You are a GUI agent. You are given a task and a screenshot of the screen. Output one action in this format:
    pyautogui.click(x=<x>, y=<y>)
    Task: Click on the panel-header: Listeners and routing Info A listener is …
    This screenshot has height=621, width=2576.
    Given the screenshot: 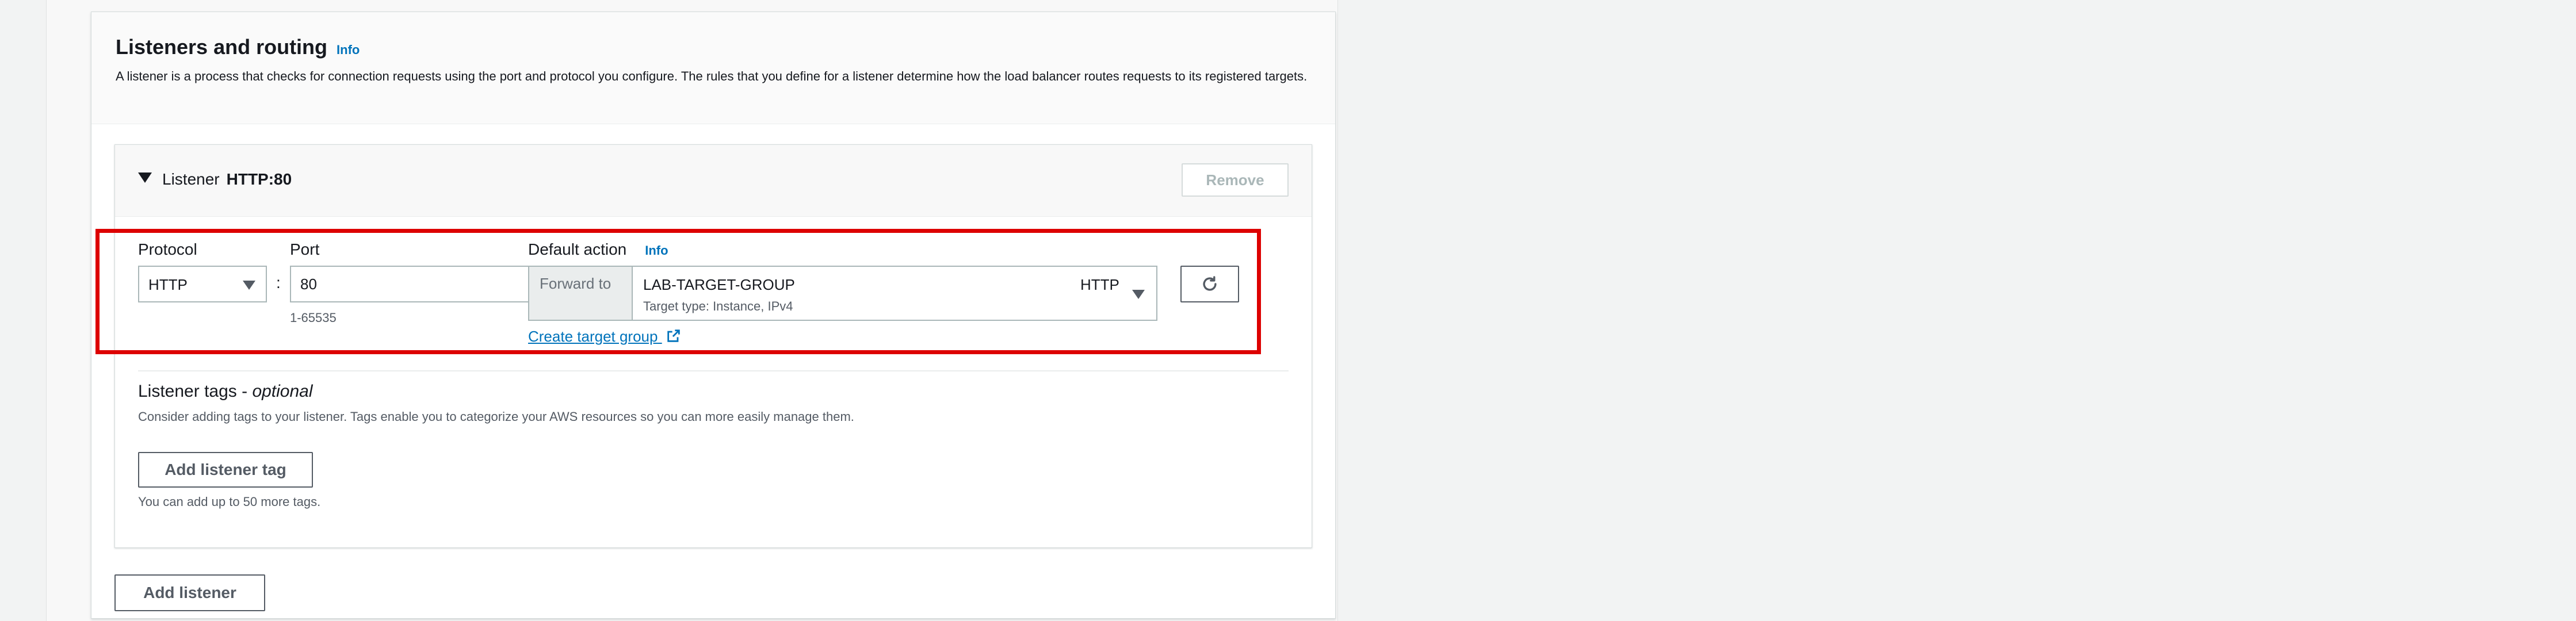 What is the action you would take?
    pyautogui.click(x=713, y=68)
    